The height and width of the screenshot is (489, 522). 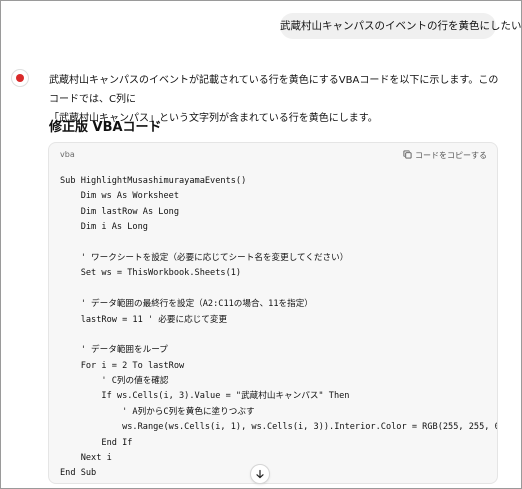 I want to click on code-line: ' C列の値を確認, so click(x=114, y=381).